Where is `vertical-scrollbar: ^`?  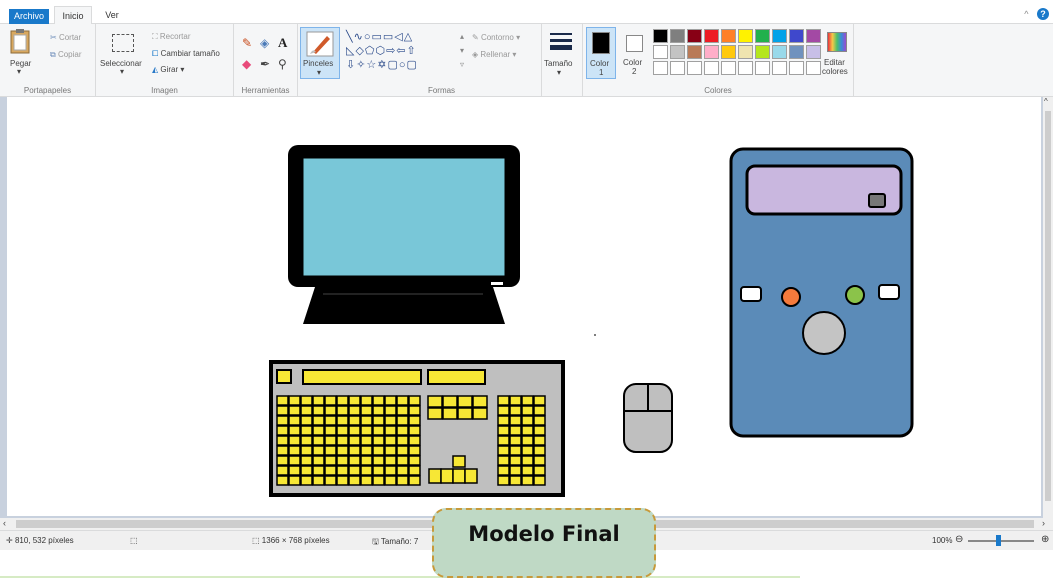
vertical-scrollbar: ^ is located at coordinates (1048, 307).